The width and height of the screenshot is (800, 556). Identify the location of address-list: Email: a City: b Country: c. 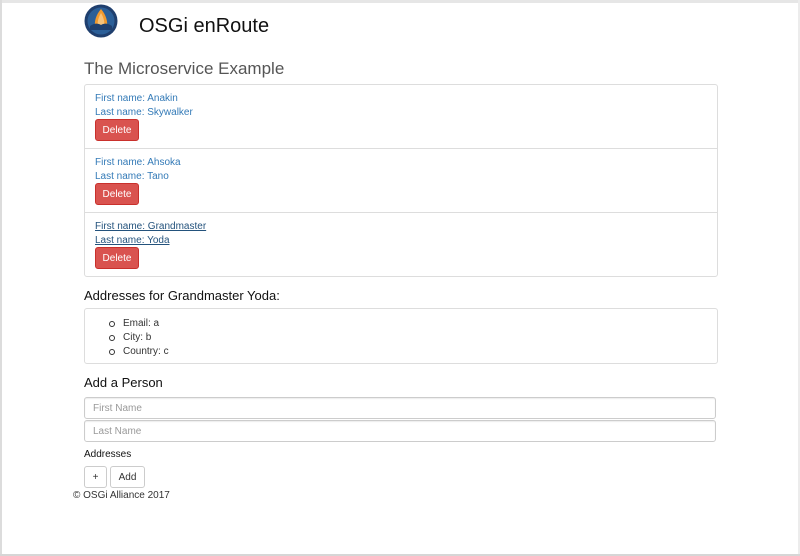
(139, 338).